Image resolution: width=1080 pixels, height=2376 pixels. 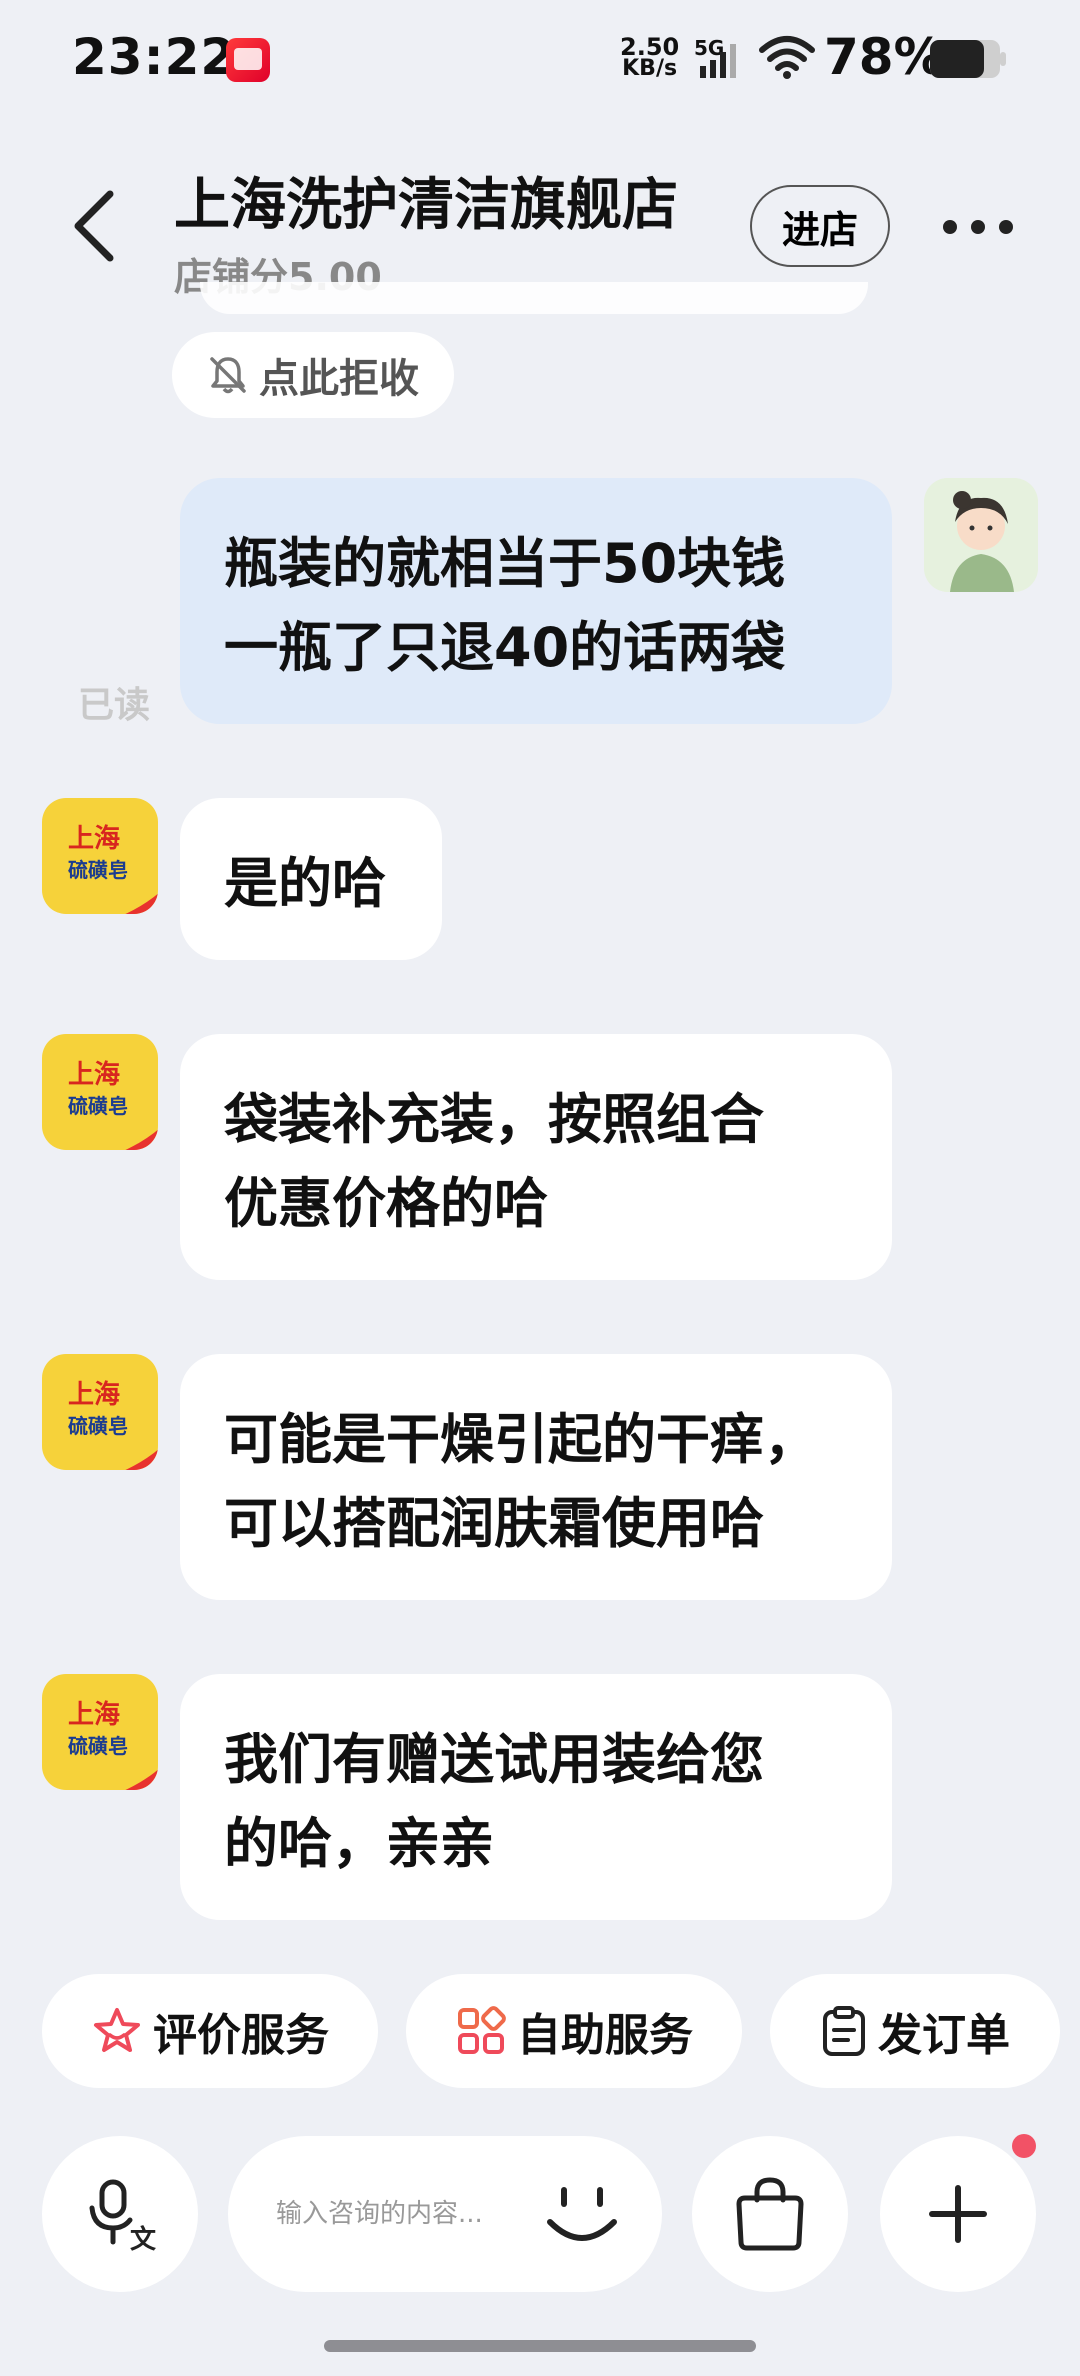 I want to click on message-line: 是的哈, so click(x=305, y=883).